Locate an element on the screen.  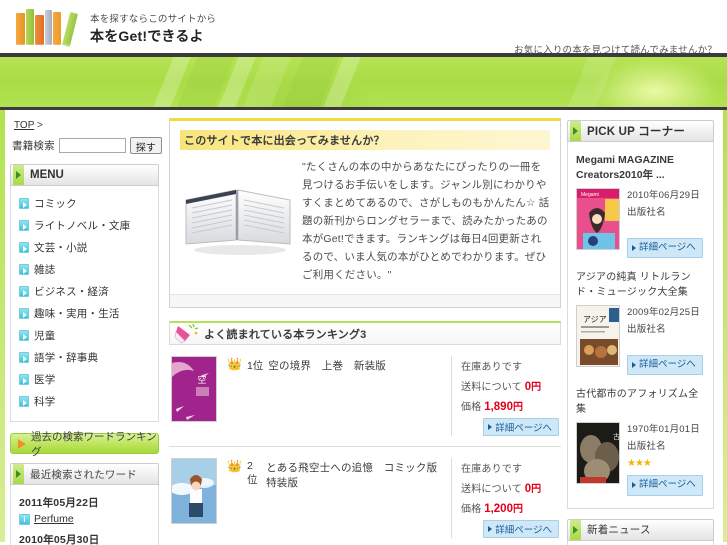
pickup-item-name: 古代都市のアフォリズム全集 is located at coordinates (640, 402).